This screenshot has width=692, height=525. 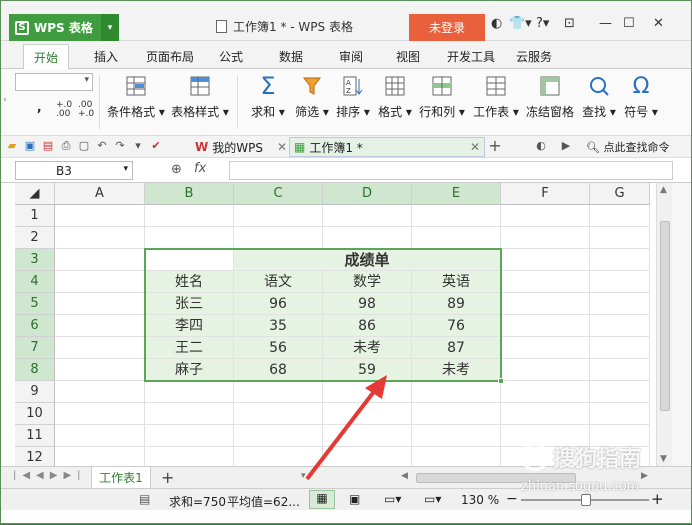 I want to click on arrow-head, so click(x=376, y=387).